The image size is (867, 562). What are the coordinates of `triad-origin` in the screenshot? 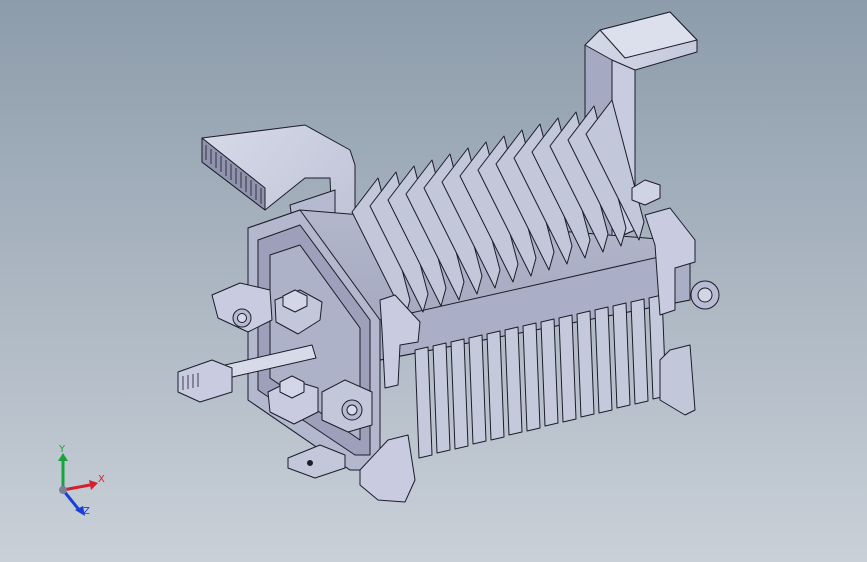 It's located at (63, 490).